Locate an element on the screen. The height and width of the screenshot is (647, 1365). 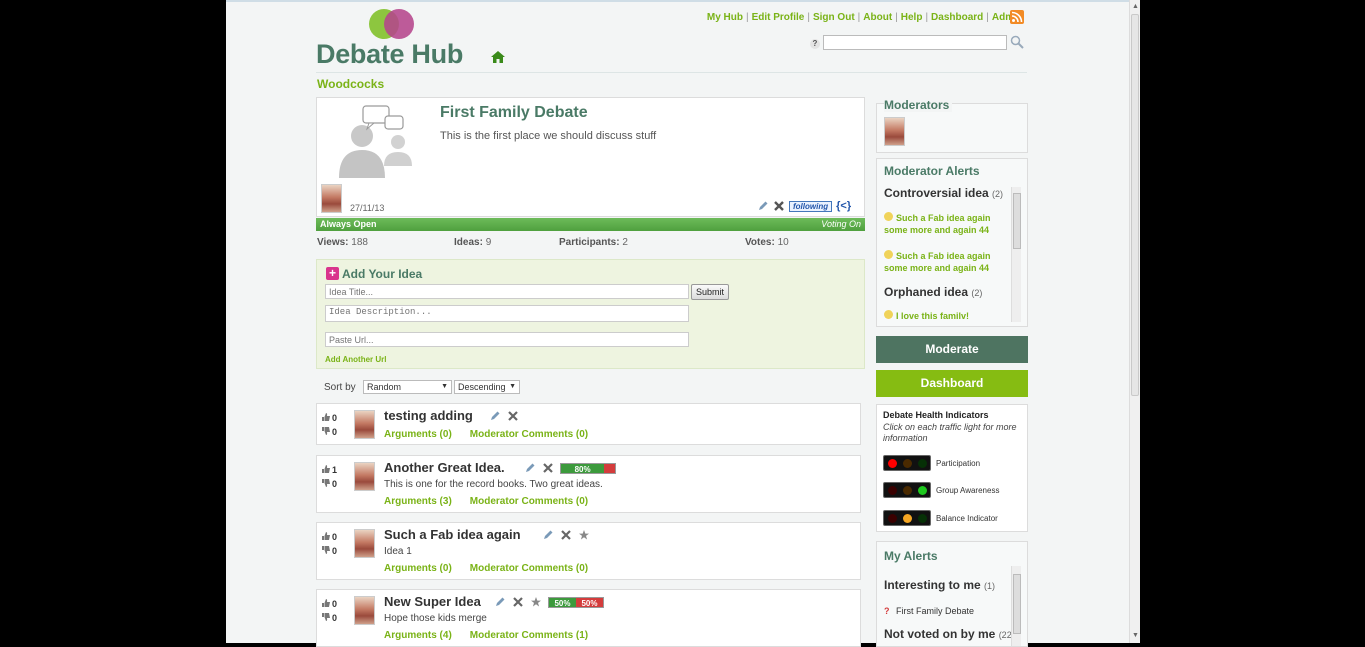
add-another-url-link: Add Another Url is located at coordinates (355, 359).